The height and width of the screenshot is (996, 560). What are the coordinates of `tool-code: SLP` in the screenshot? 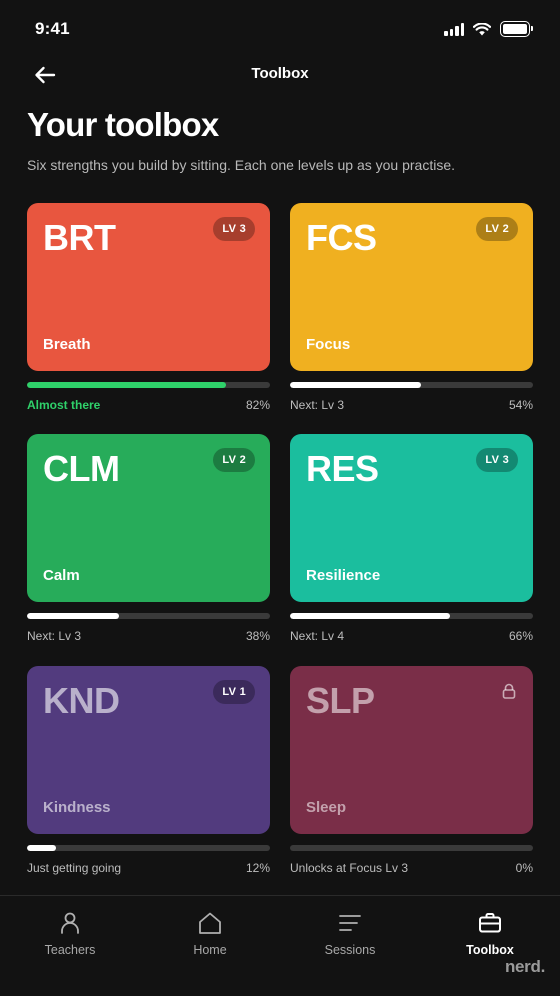 It's located at (340, 700).